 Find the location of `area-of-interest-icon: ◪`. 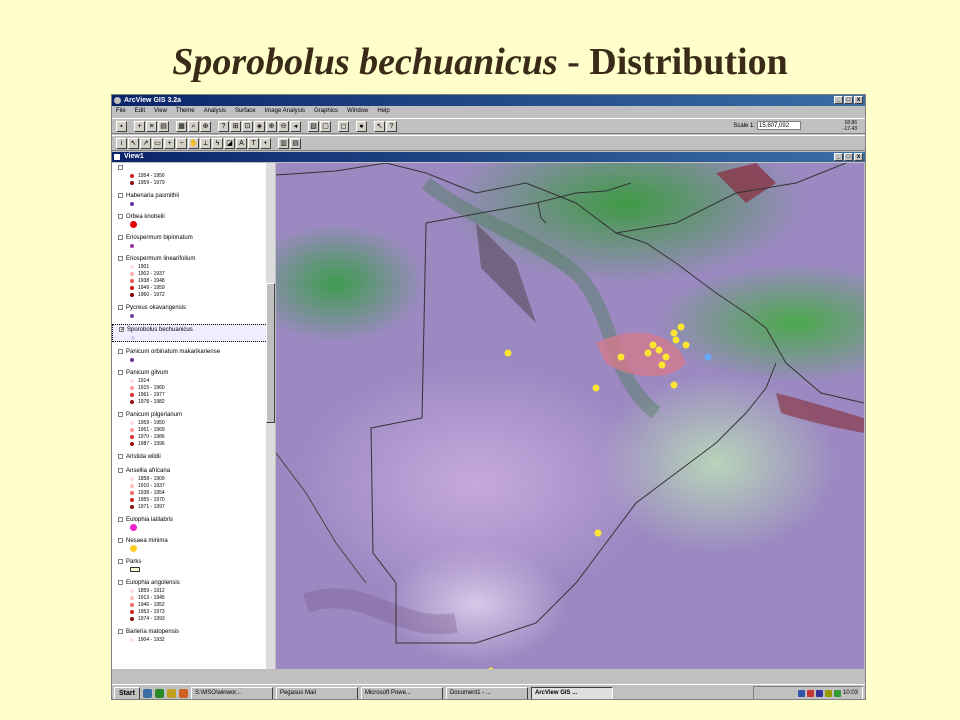

area-of-interest-icon: ◪ is located at coordinates (229, 143).